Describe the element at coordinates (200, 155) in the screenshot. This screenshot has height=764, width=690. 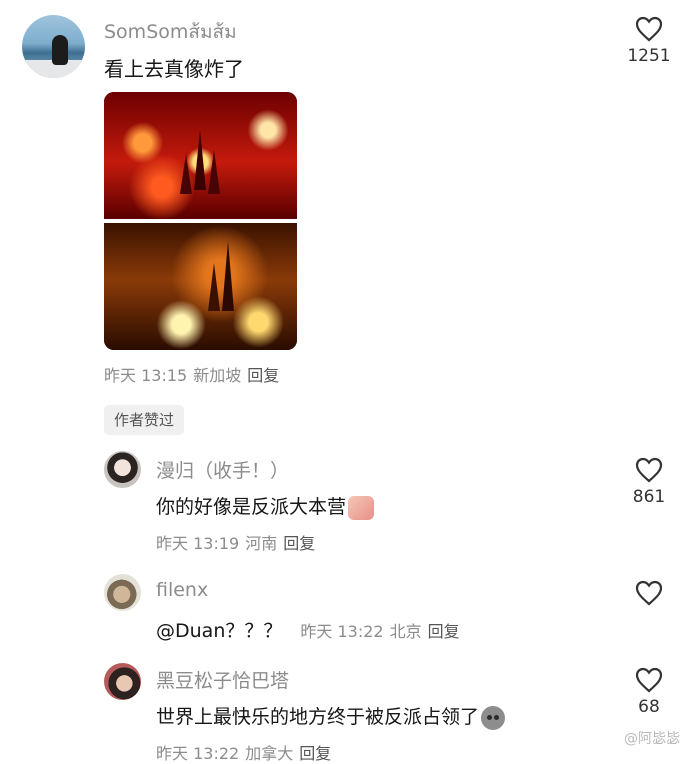
I see `fireworks-castle-photo` at that location.